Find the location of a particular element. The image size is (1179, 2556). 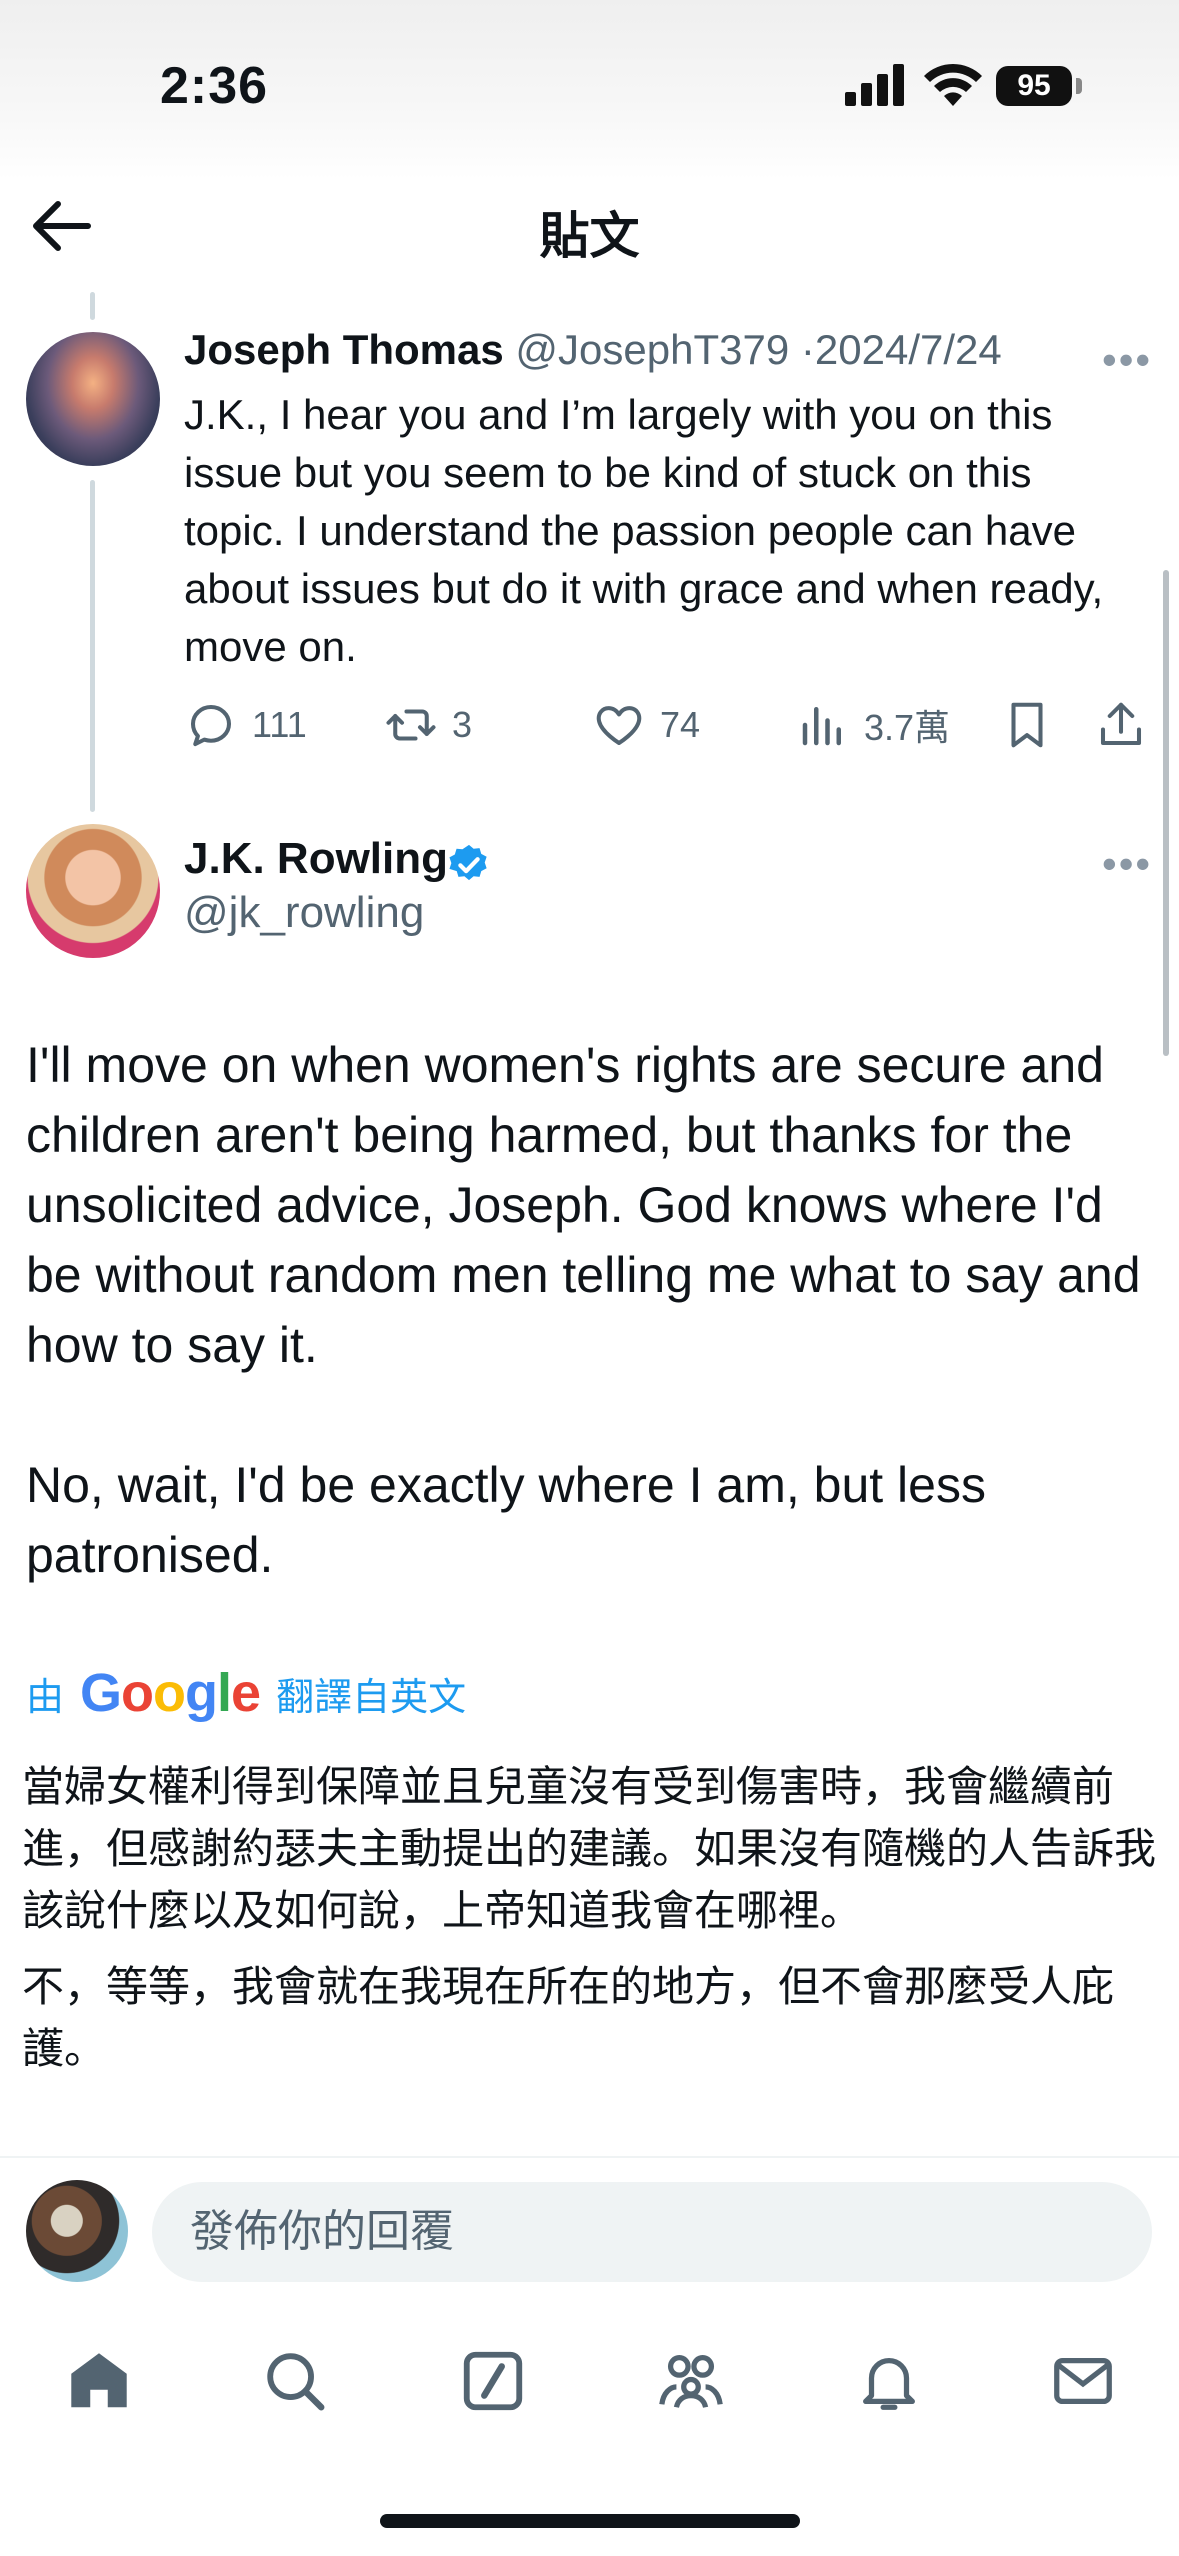

thread-line is located at coordinates (92, 646).